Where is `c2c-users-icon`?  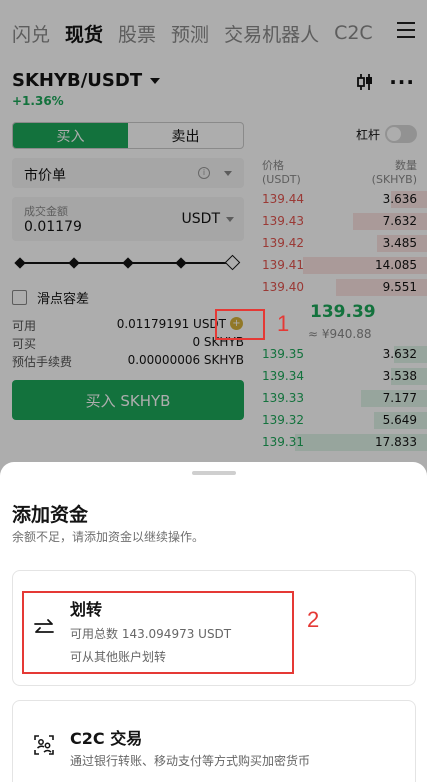
c2c-users-icon is located at coordinates (44, 745).